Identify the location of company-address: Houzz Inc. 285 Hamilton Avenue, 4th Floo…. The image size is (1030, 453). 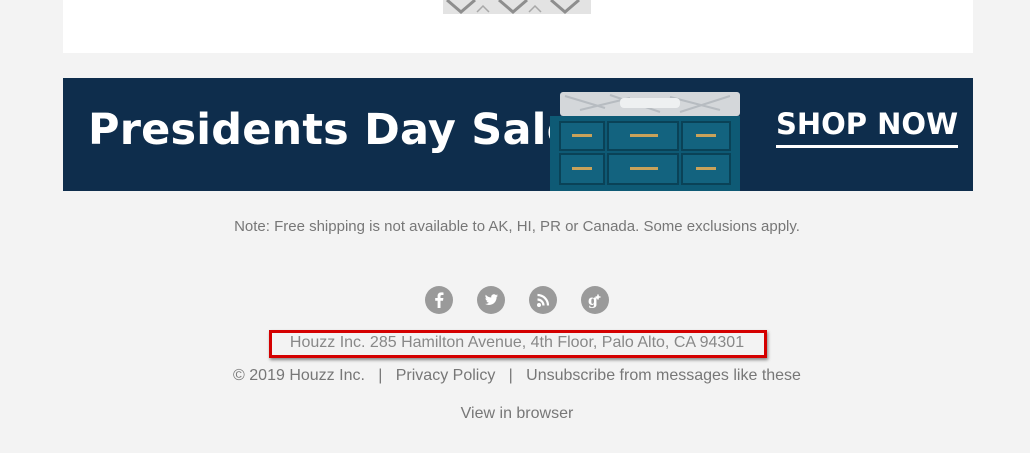
(517, 342).